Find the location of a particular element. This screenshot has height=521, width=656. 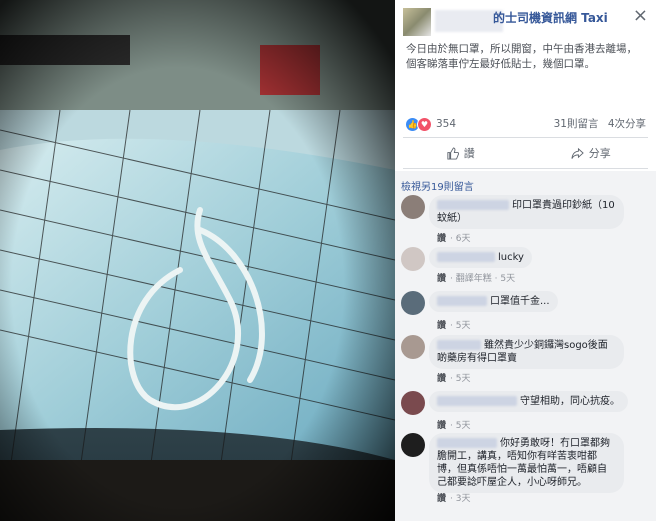

post-text: 今日由於無口罩，所以開窗，中午由香港去離場，個客睇落車佇左最好低貼士，幾個口罩。 is located at coordinates (521, 56).